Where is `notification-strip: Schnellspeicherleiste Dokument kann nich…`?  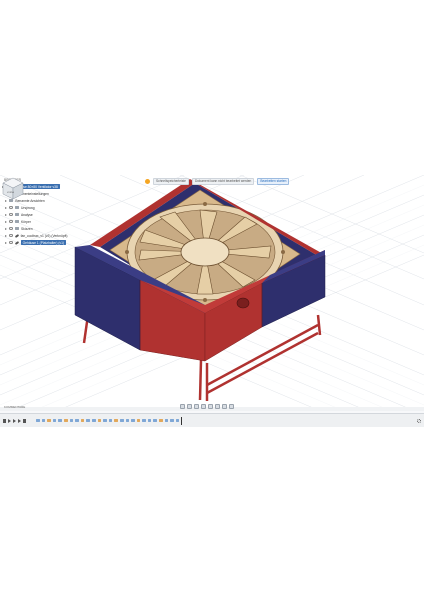
notification-strip: Schnellspeicherleiste Dokument kann nich… is located at coordinates (217, 181).